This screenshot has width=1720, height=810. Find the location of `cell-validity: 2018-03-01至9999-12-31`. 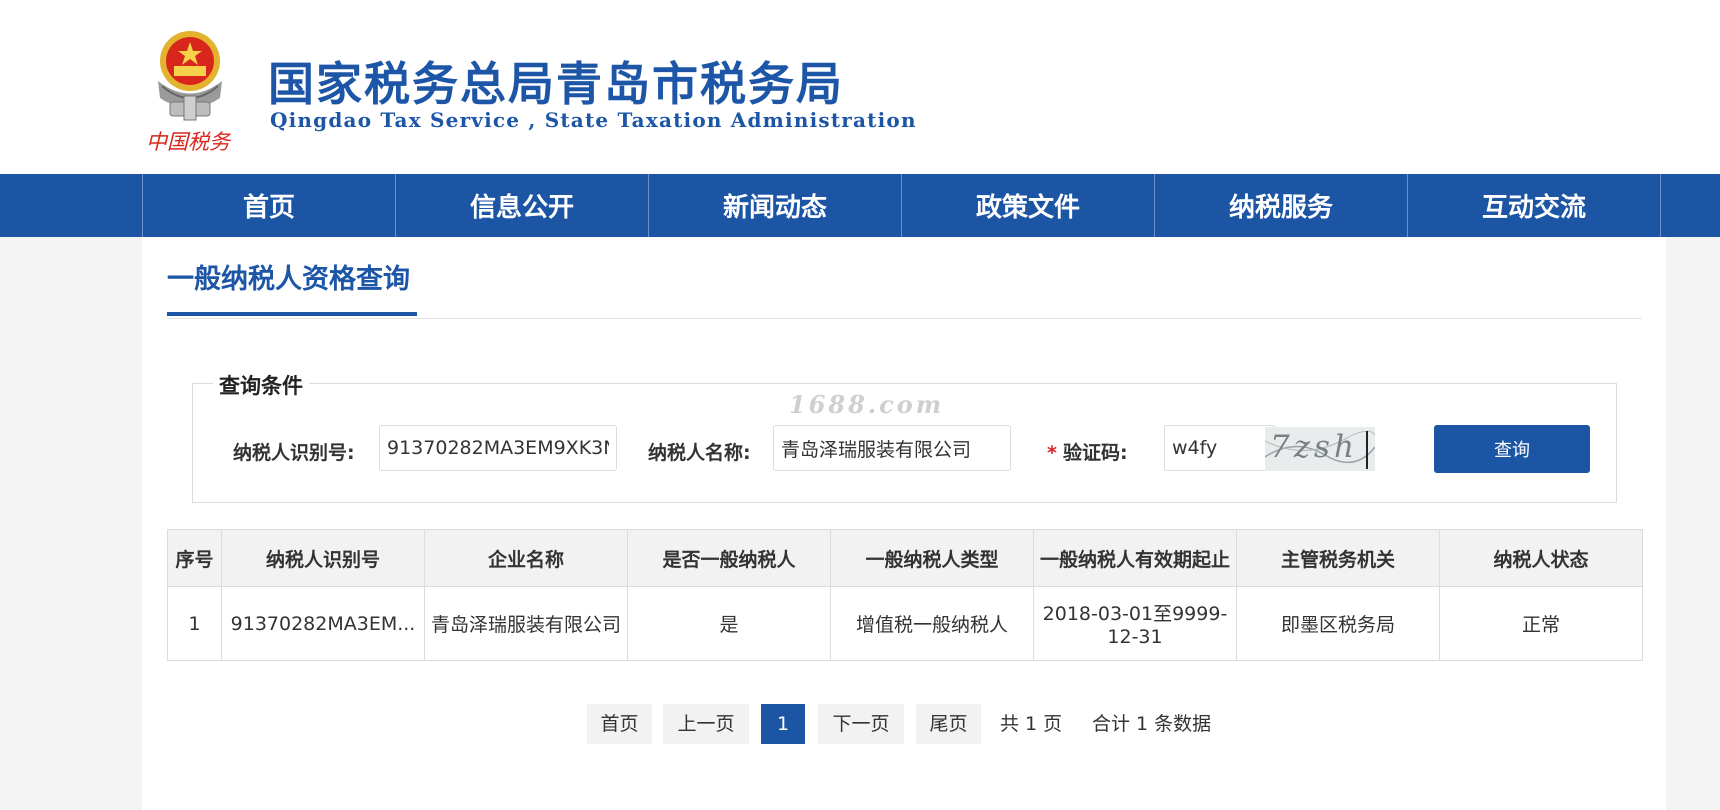

cell-validity: 2018-03-01至9999-12-31 is located at coordinates (1135, 623).